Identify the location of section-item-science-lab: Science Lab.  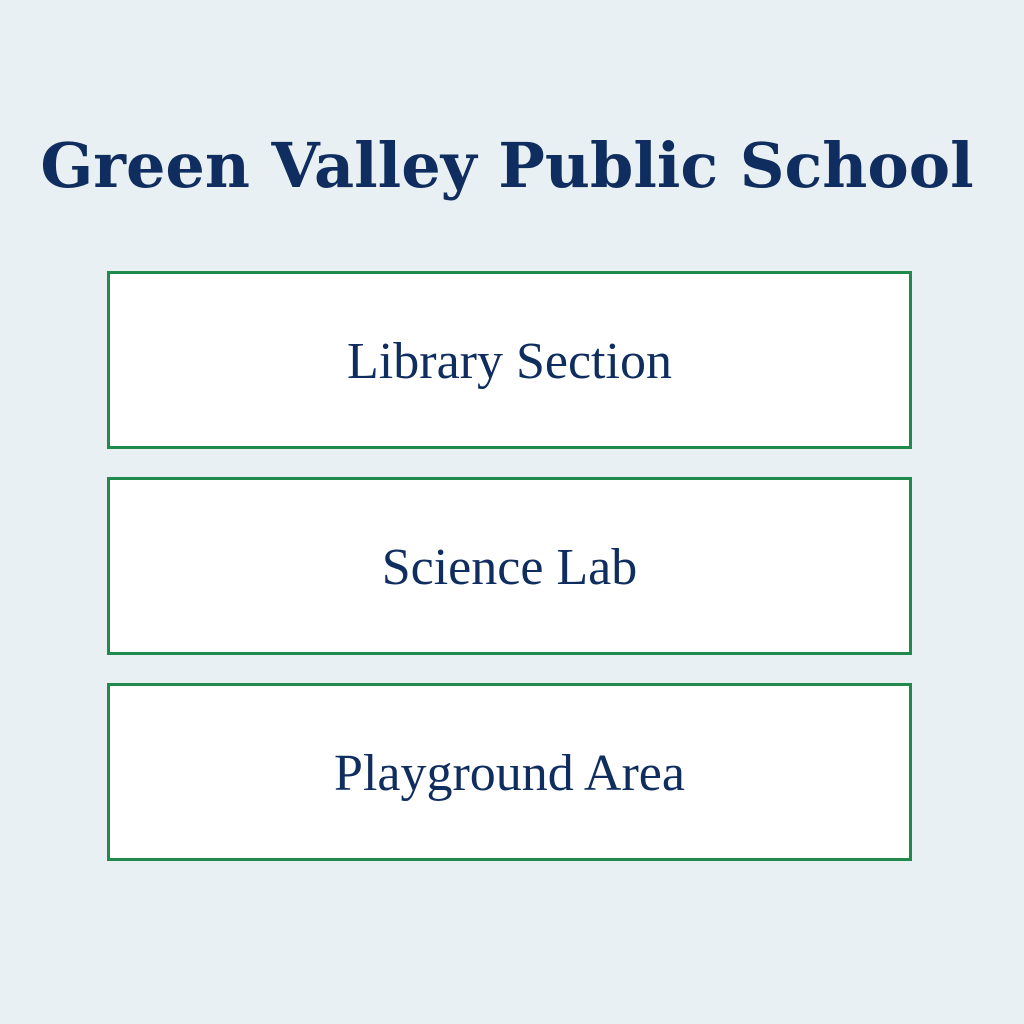
(509, 566).